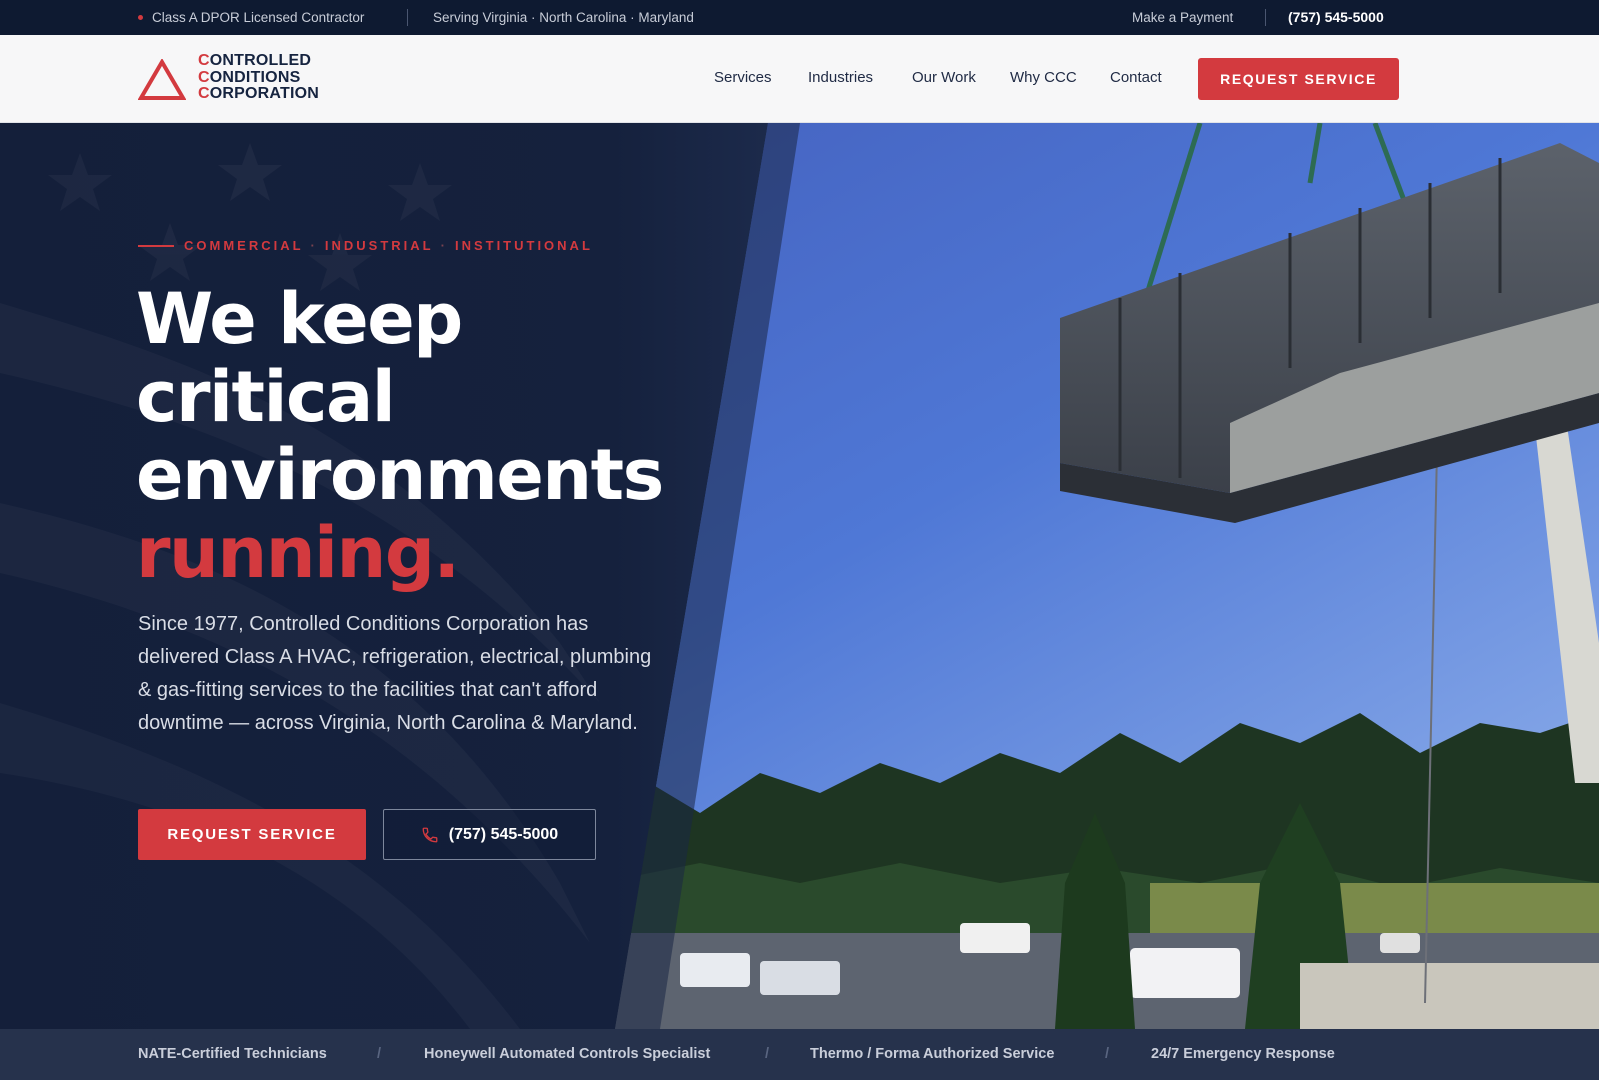 Image resolution: width=1599 pixels, height=1080 pixels. I want to click on company-logo-wordmark: CONTROLLED CONDITIONS CORPORATION, so click(258, 77).